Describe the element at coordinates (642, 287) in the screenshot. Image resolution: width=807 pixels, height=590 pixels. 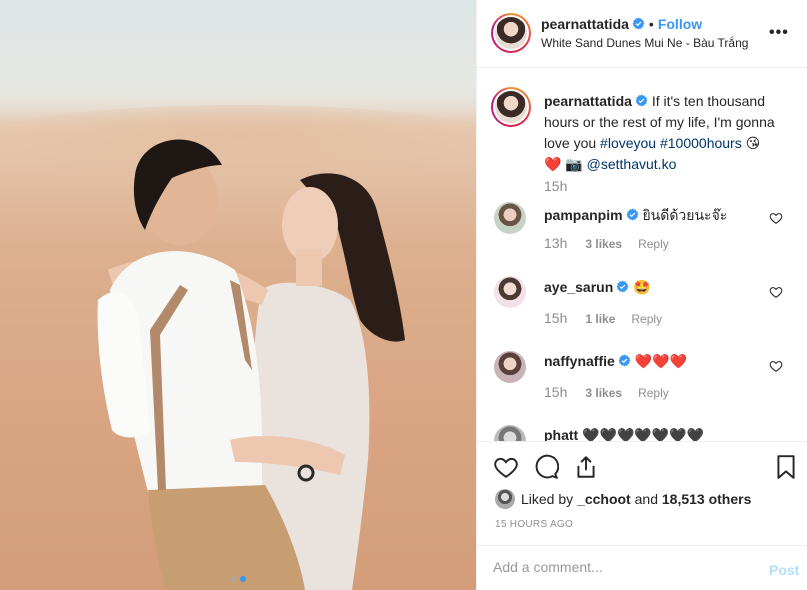
I see `comment-text: 🤩` at that location.